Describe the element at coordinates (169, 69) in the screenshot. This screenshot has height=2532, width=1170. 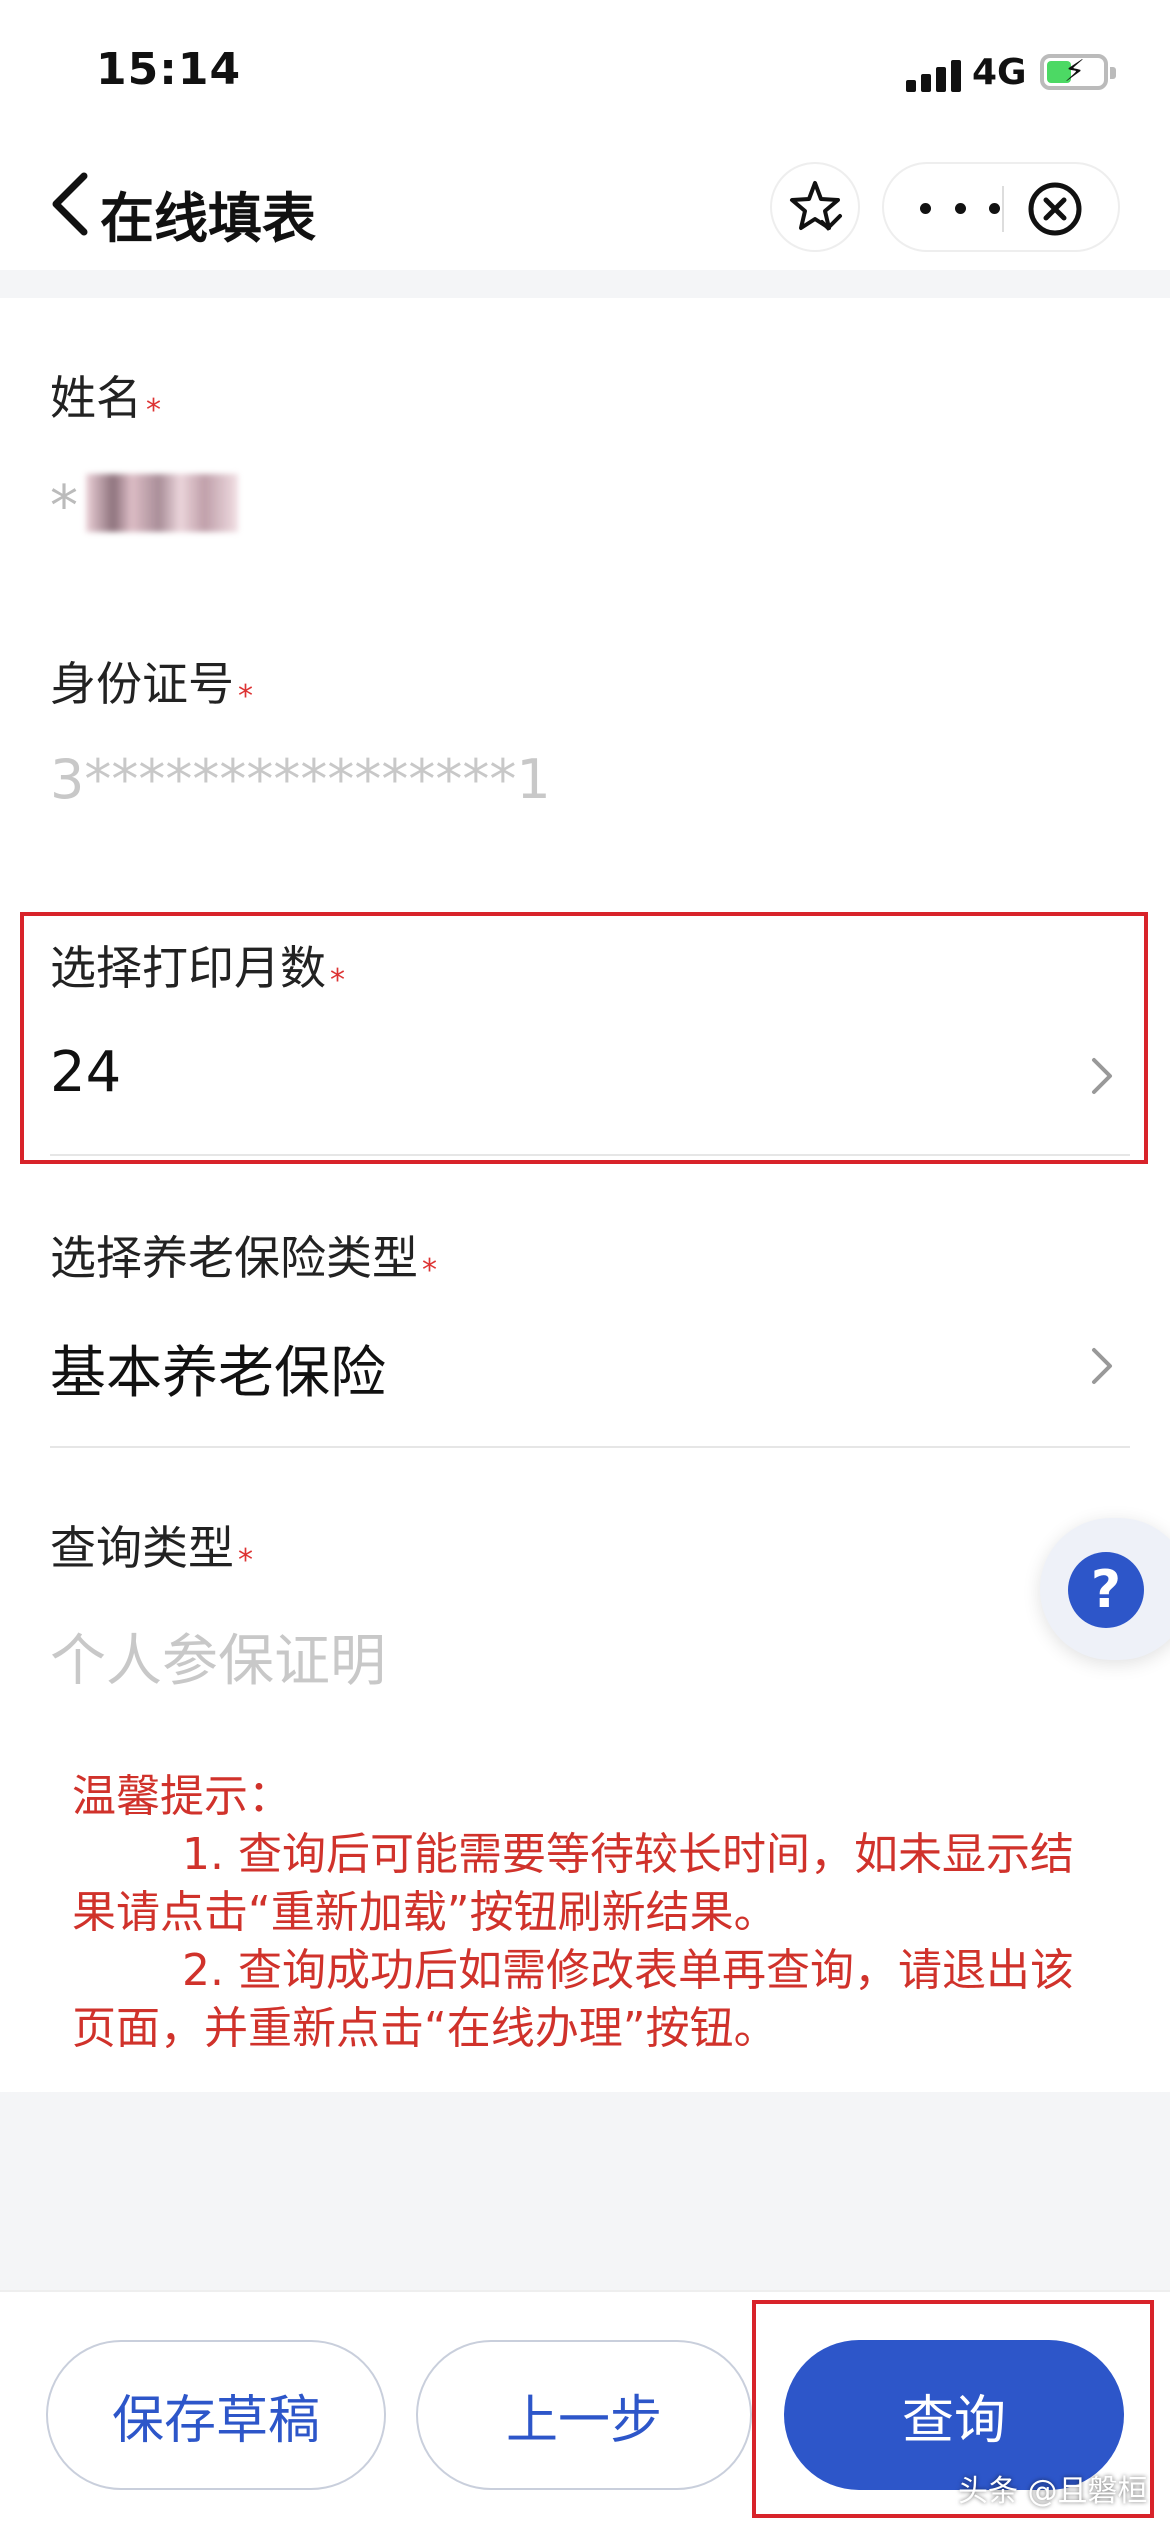
I see `status-time: 15:14` at that location.